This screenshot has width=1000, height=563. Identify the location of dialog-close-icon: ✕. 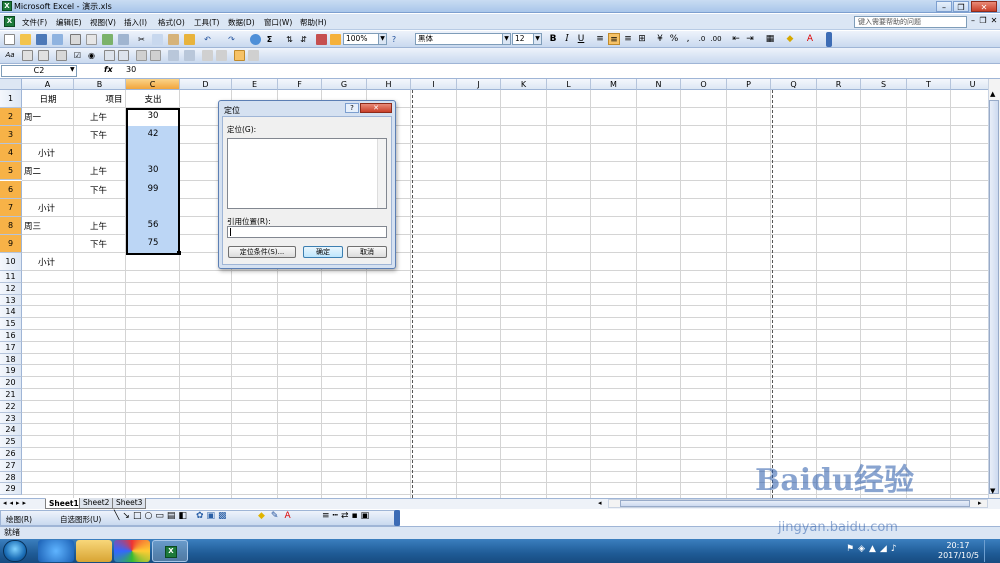
(376, 108).